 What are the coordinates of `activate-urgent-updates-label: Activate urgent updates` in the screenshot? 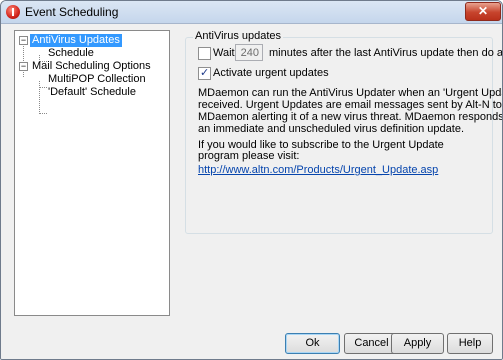 It's located at (271, 73).